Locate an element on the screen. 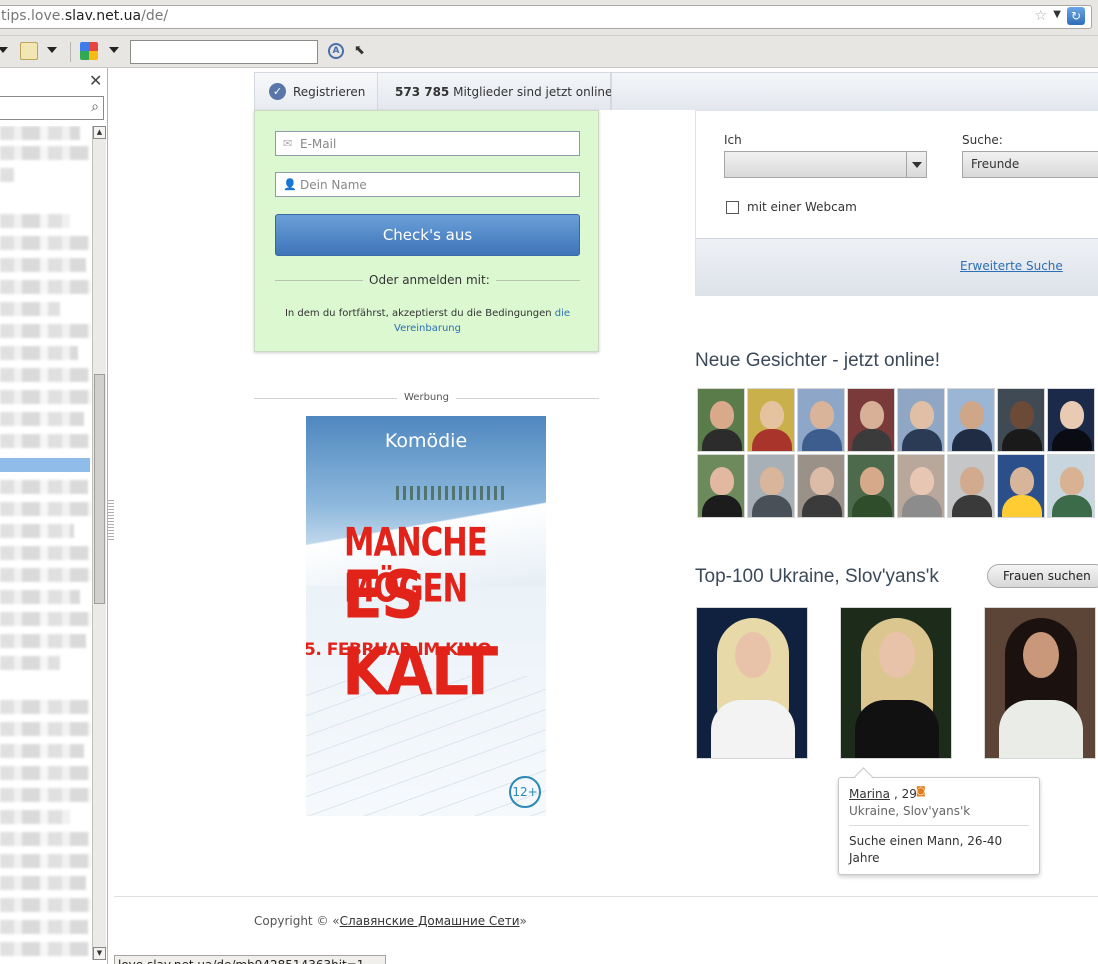 The image size is (1098, 964). tooltip-divider is located at coordinates (939, 825).